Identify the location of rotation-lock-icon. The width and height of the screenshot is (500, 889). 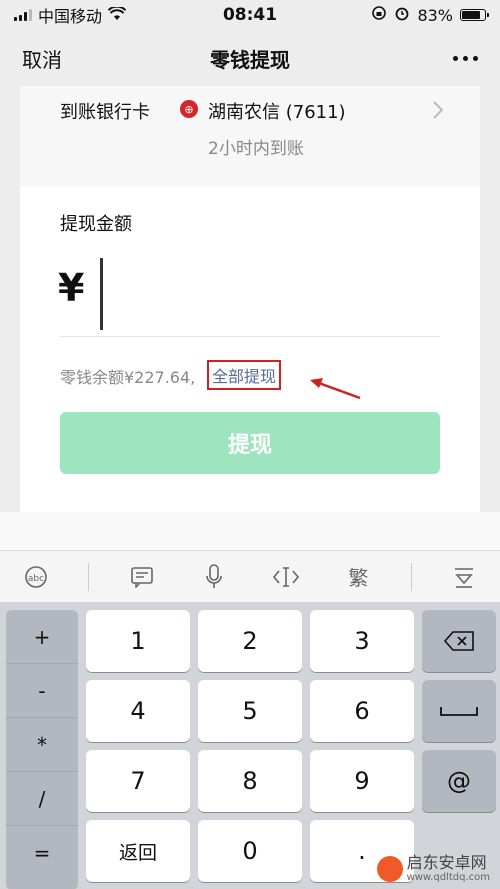
(379, 15).